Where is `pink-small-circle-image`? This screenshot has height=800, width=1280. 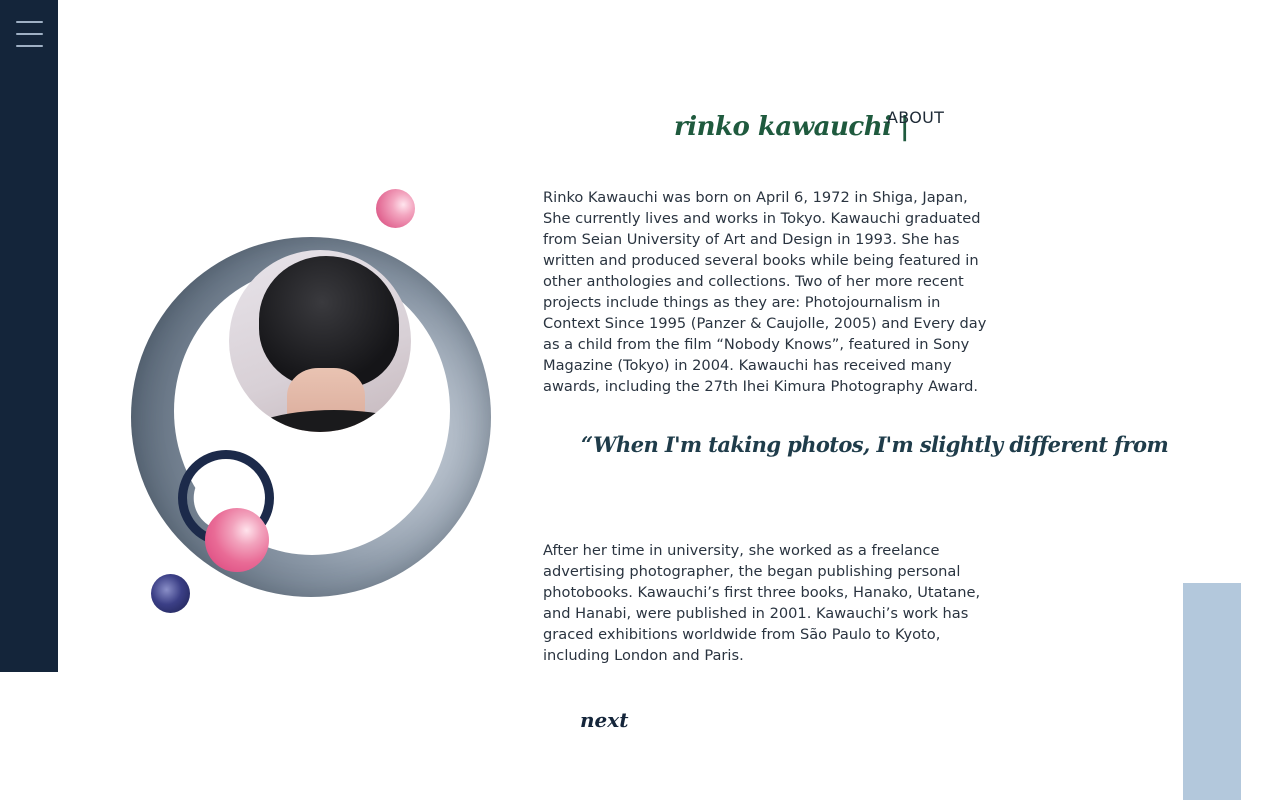 pink-small-circle-image is located at coordinates (395, 208).